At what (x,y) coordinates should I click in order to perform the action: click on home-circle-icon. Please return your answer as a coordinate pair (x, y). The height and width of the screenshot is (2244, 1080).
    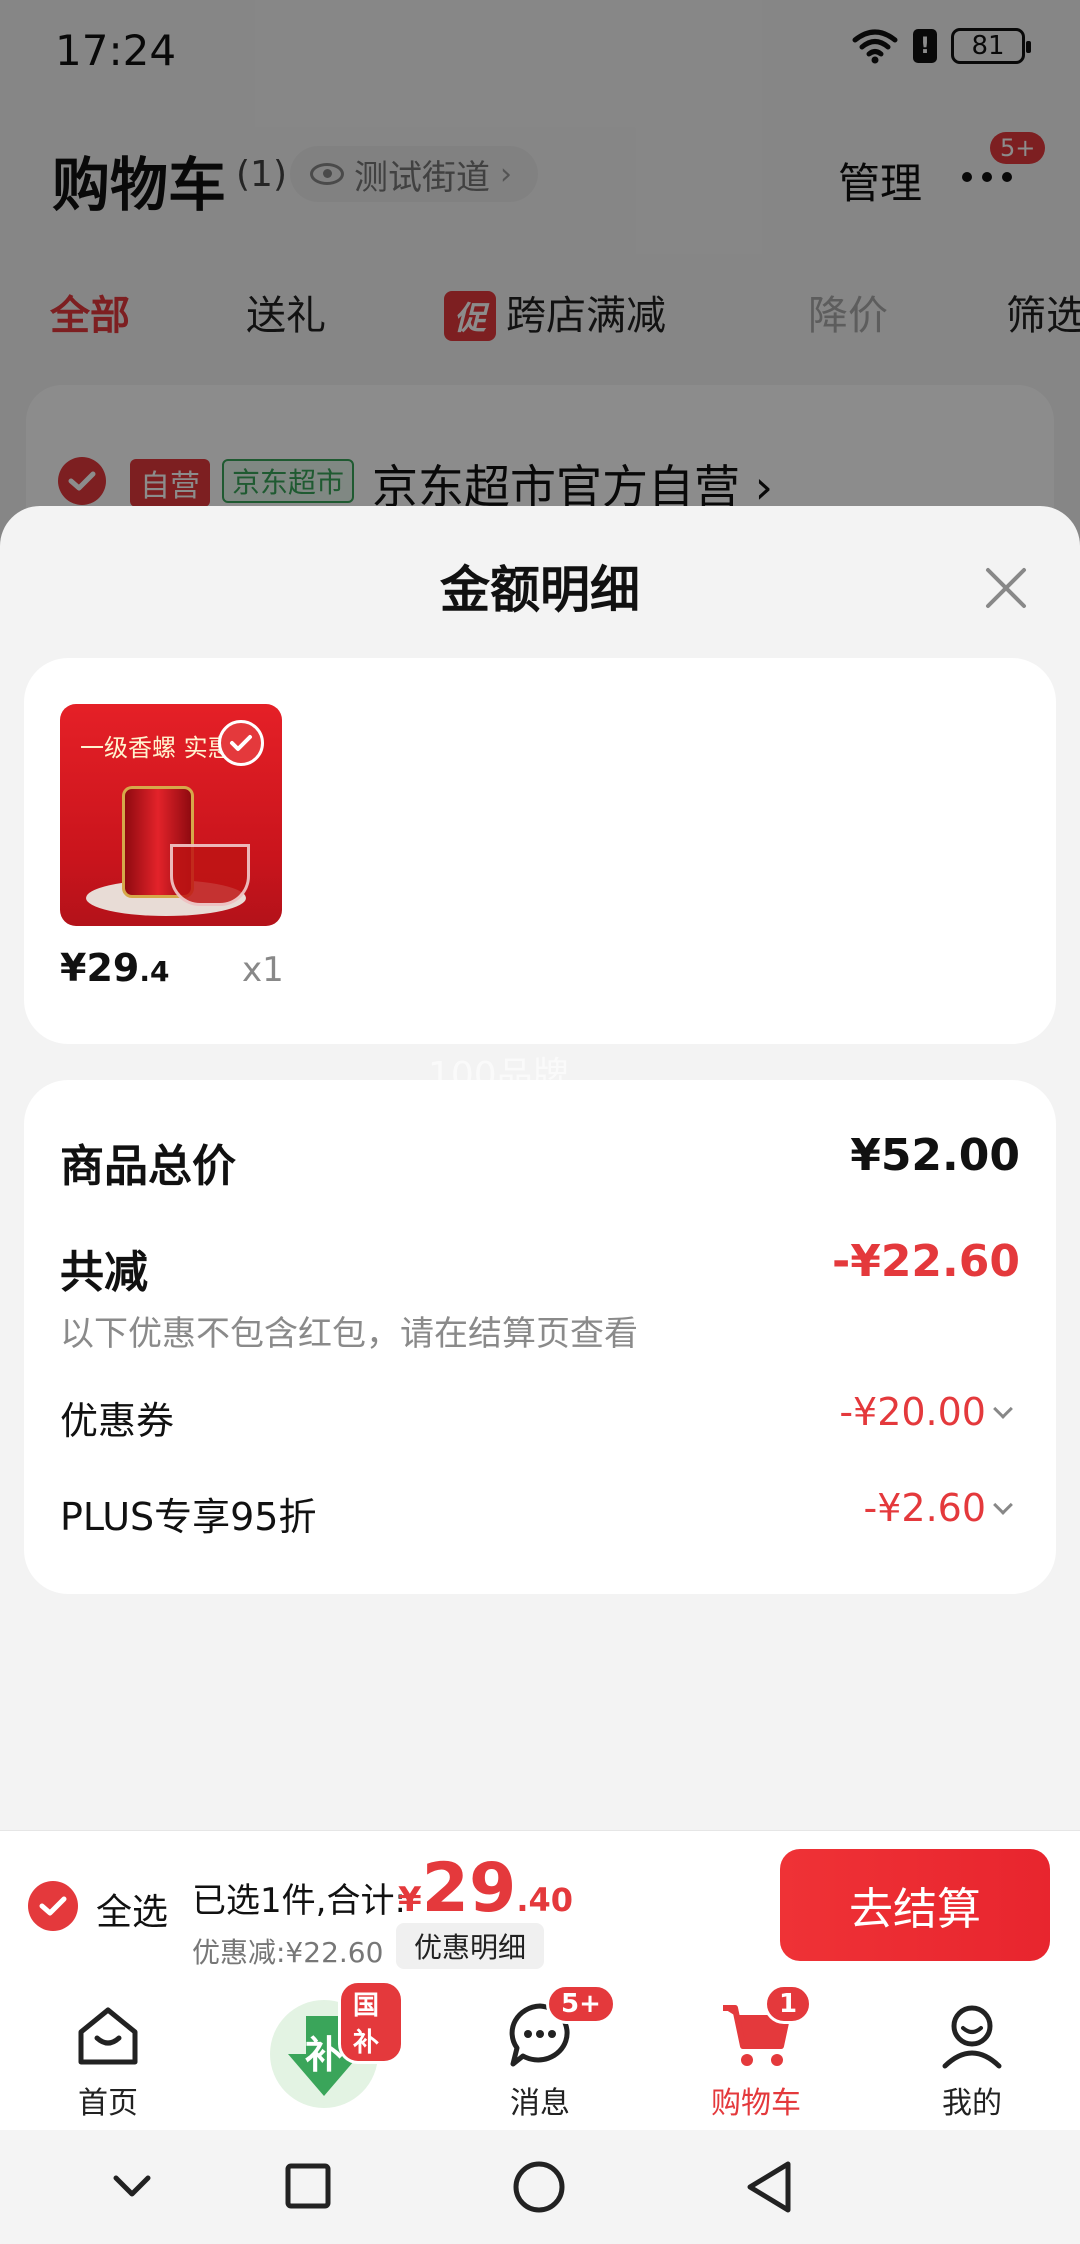
    Looking at the image, I should click on (539, 2187).